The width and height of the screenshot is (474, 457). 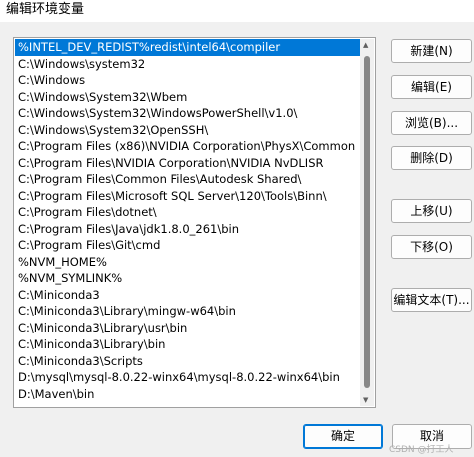 I want to click on path-list-item: C:\Program Files\Git\cmd, so click(x=188, y=245).